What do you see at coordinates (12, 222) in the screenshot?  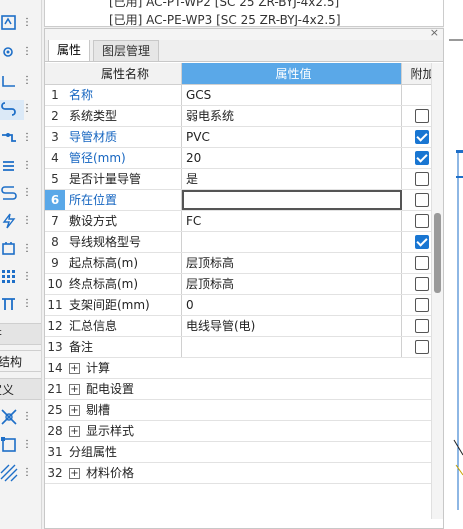 I see `lightning-tool-icon` at bounding box center [12, 222].